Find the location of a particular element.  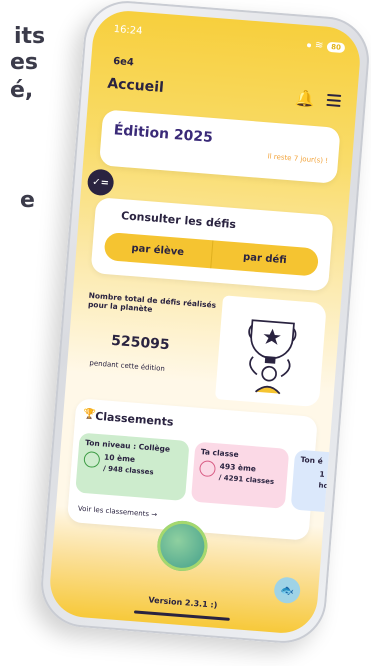

wifi-icon: ≋ is located at coordinates (319, 45).